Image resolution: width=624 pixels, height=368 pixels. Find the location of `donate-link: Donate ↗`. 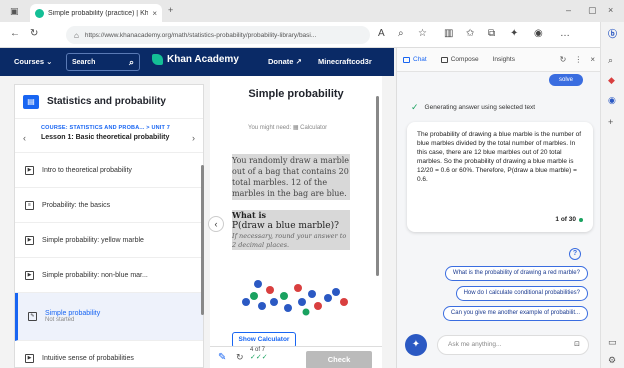

donate-link: Donate ↗ is located at coordinates (285, 61).